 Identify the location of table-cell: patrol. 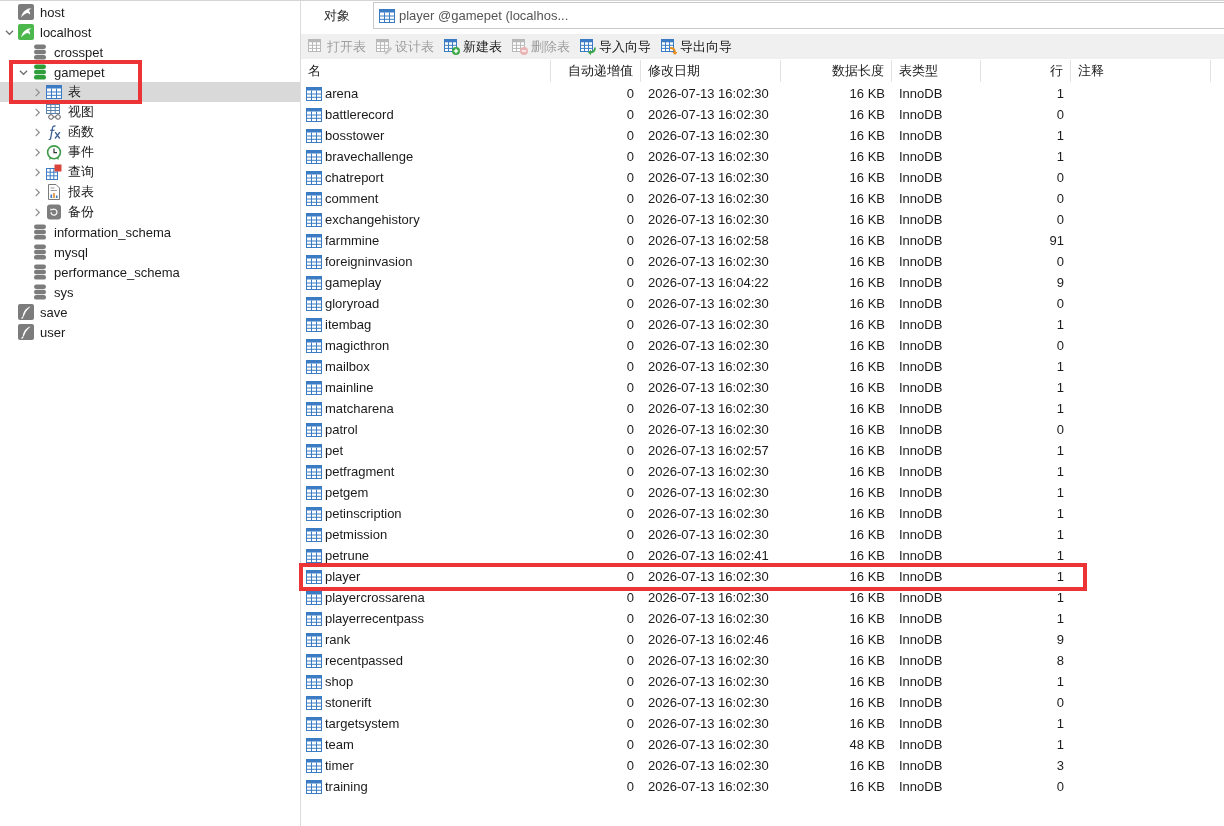
(341, 429).